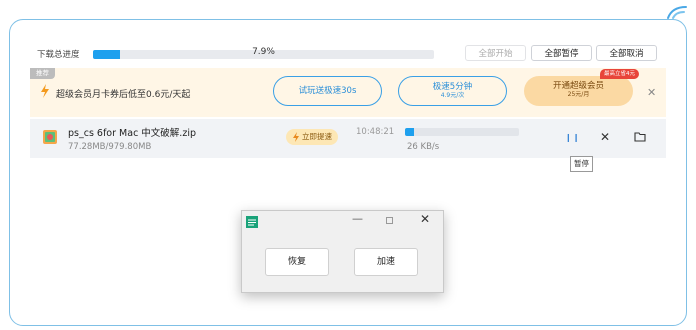 The image size is (696, 330). I want to click on resume-button: 恢复, so click(297, 262).